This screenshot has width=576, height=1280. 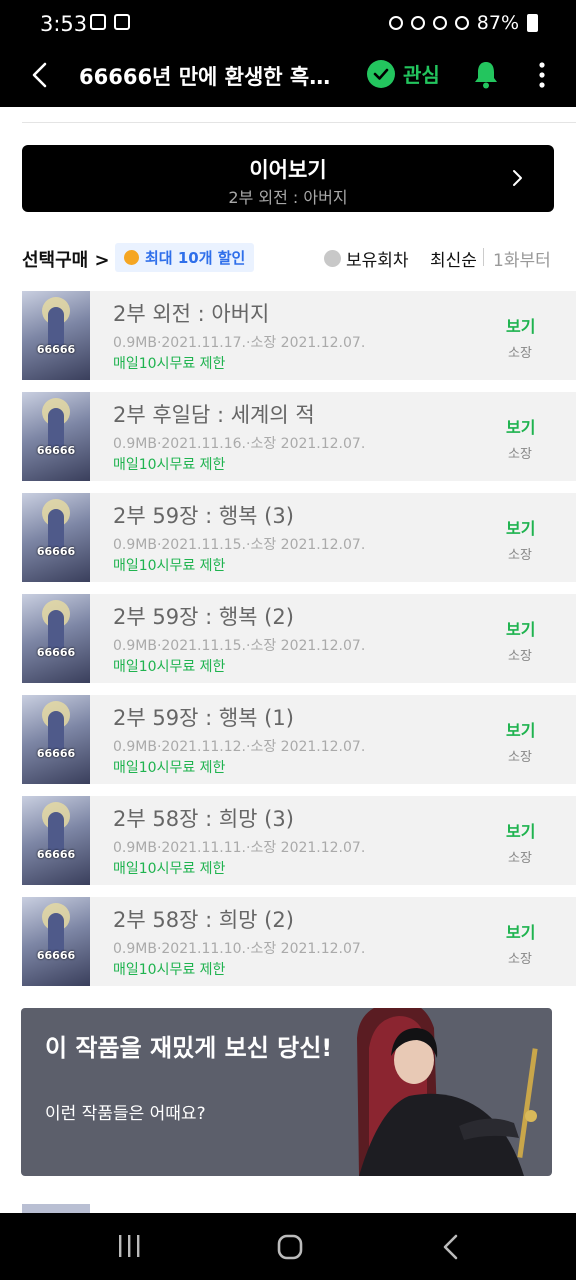 What do you see at coordinates (332, 258) in the screenshot?
I see `check-circle-icon` at bounding box center [332, 258].